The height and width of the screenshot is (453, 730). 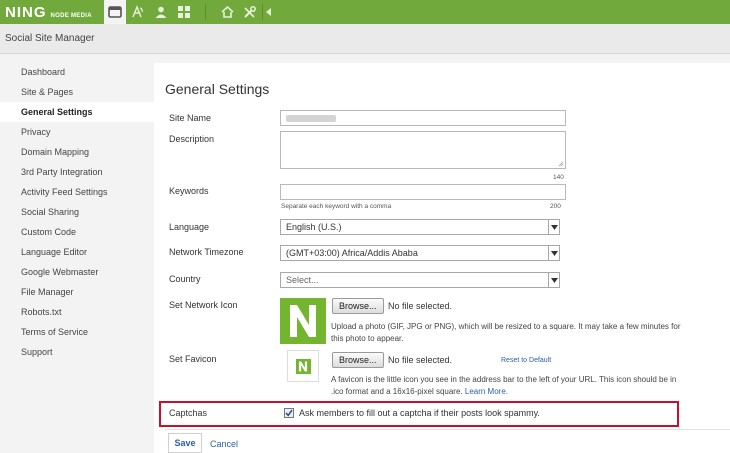 I want to click on top-bar: NING NODE MEDIA, so click(x=365, y=12).